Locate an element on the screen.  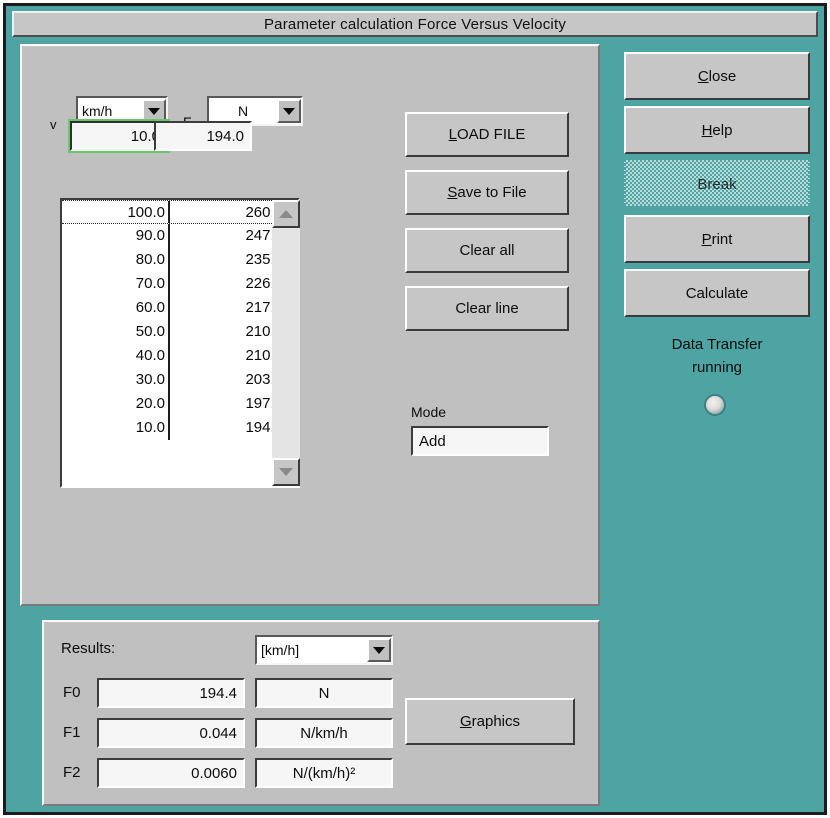
cell-velocity: 60.0 is located at coordinates (116, 308).